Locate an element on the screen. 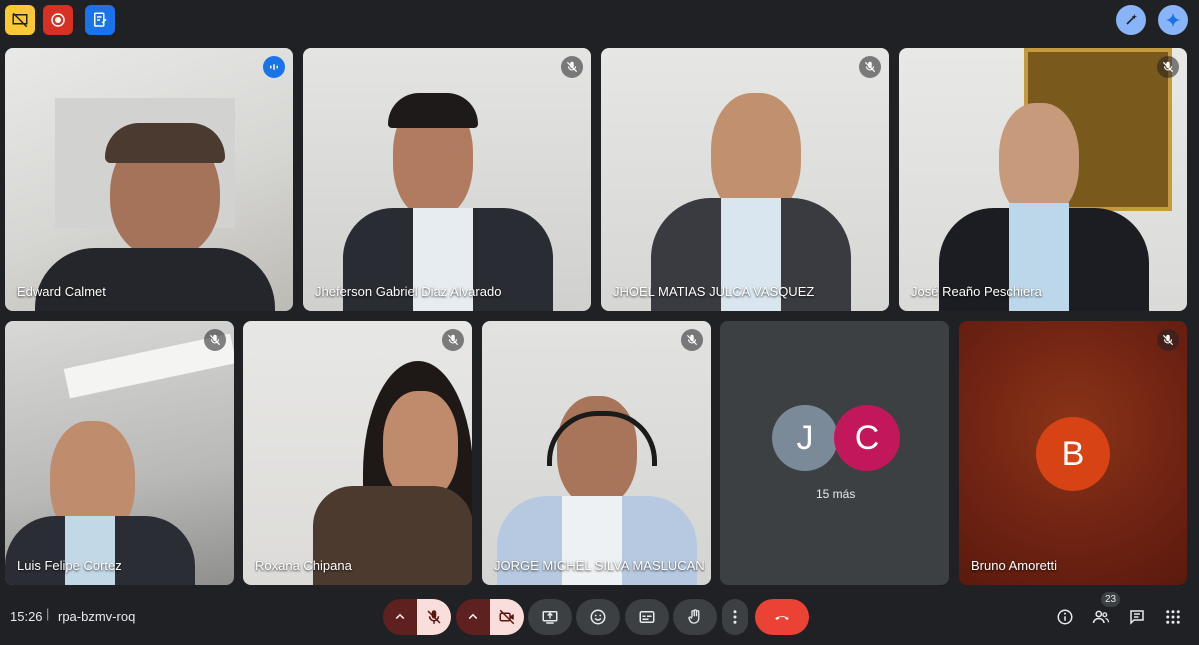 Image resolution: width=1199 pixels, height=645 pixels. emoji-button is located at coordinates (598, 617).